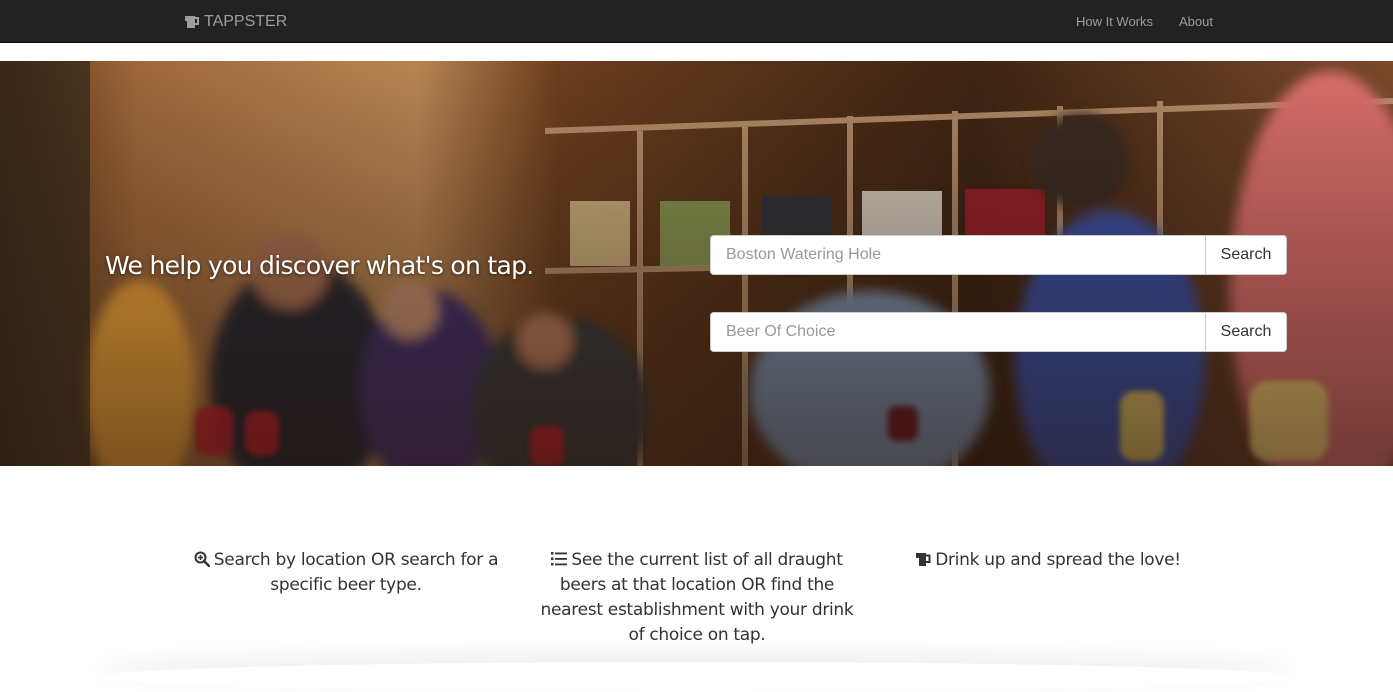 The width and height of the screenshot is (1393, 692). What do you see at coordinates (1246, 332) in the screenshot?
I see `beer-search-button: Search` at bounding box center [1246, 332].